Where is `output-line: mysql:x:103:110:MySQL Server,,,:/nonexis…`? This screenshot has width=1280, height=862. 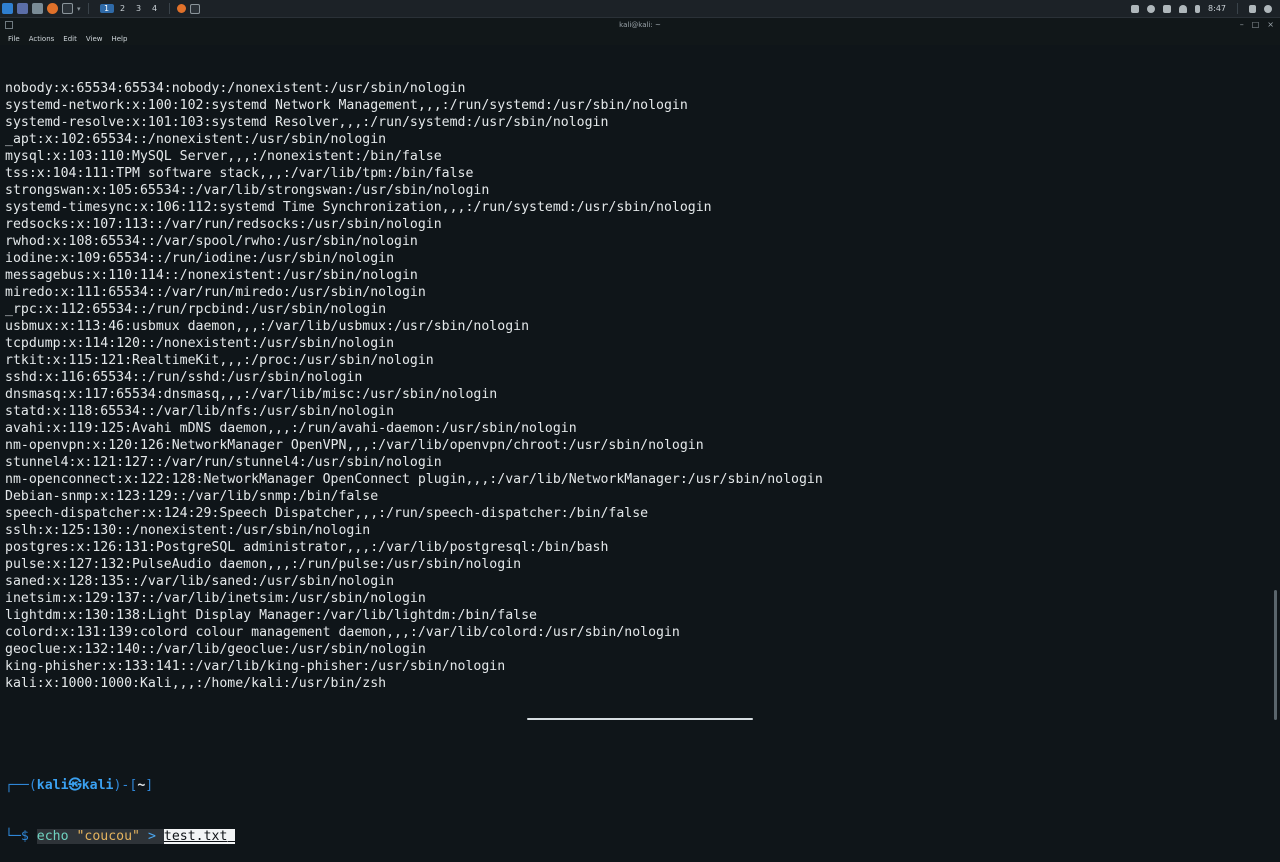
output-line: mysql:x:103:110:MySQL Server,,,:/nonexis… is located at coordinates (223, 156).